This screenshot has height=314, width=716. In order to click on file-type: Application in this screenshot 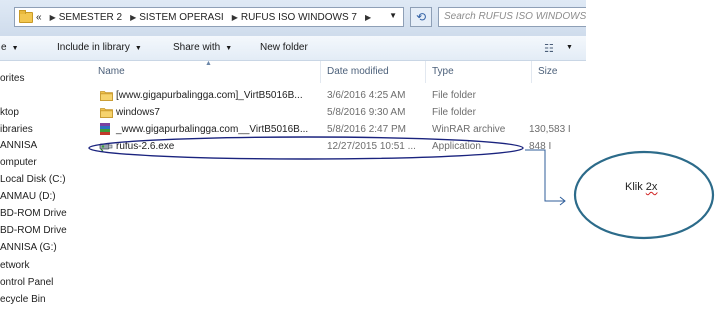, I will do `click(456, 146)`.